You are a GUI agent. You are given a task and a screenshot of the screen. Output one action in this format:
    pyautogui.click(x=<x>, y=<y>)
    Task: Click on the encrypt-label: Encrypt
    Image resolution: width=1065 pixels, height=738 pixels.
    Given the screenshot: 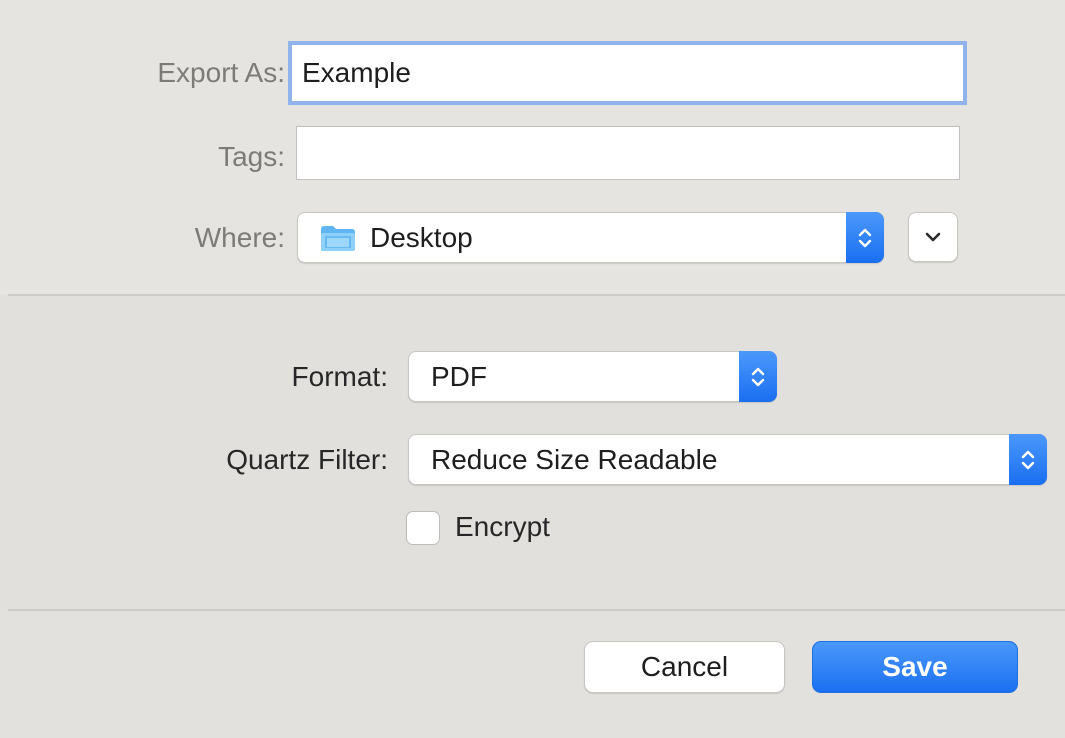 What is the action you would take?
    pyautogui.click(x=502, y=527)
    